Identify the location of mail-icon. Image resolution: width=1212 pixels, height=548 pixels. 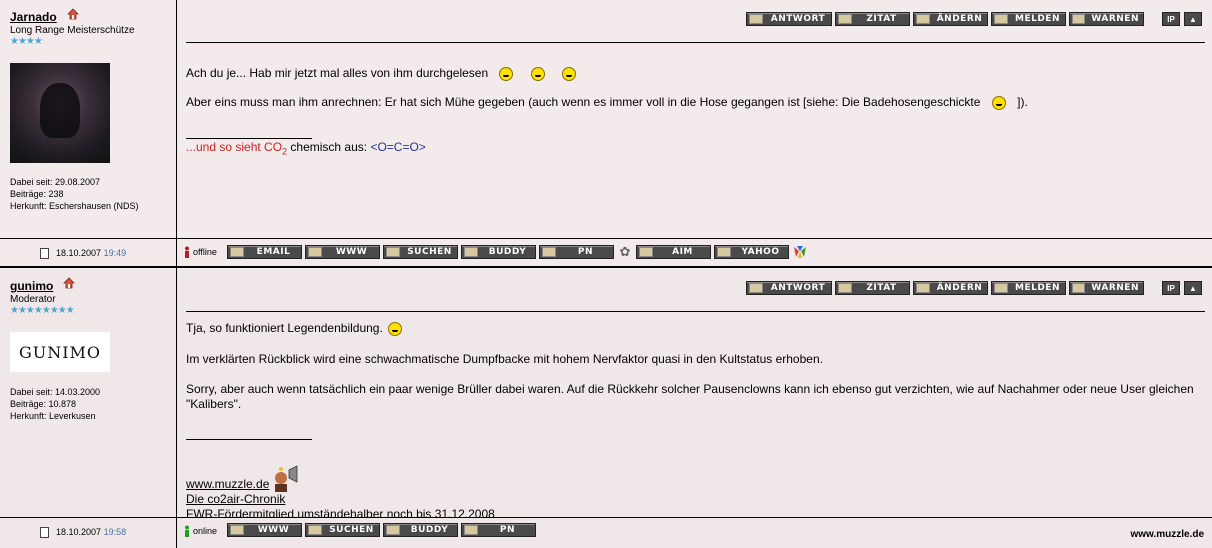
(237, 252).